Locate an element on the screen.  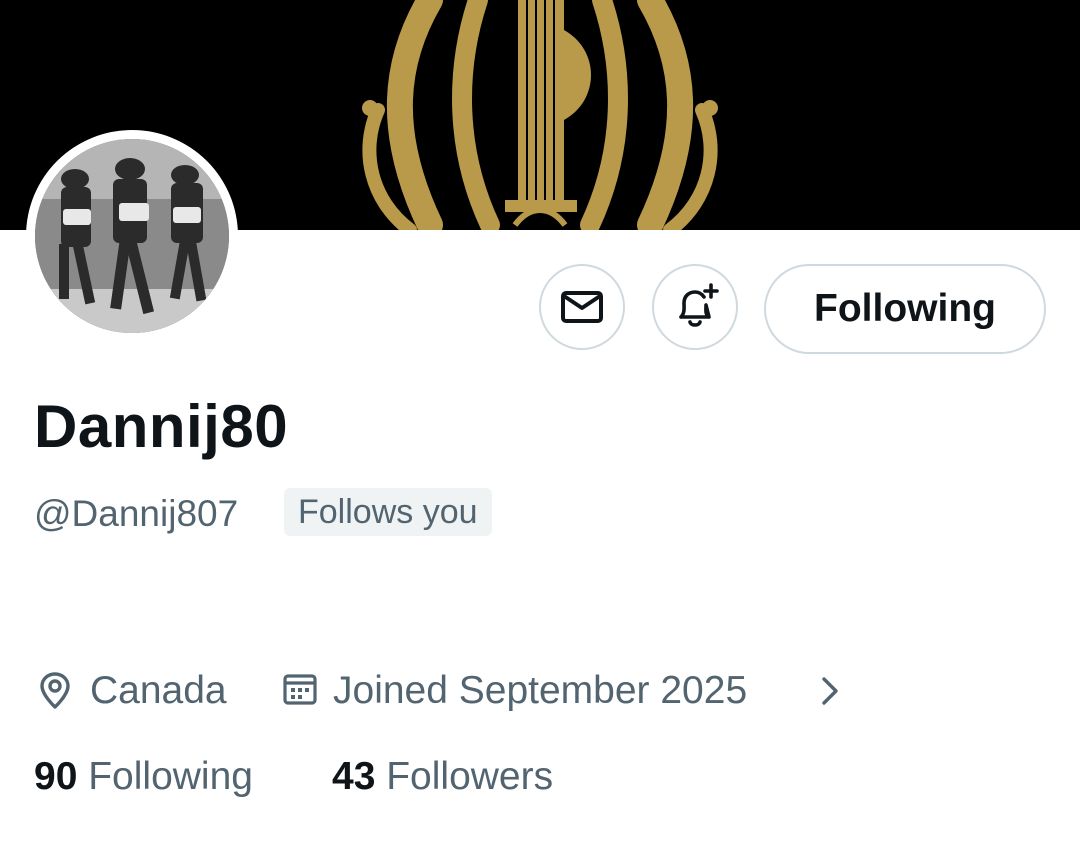
message-button is located at coordinates (582, 307).